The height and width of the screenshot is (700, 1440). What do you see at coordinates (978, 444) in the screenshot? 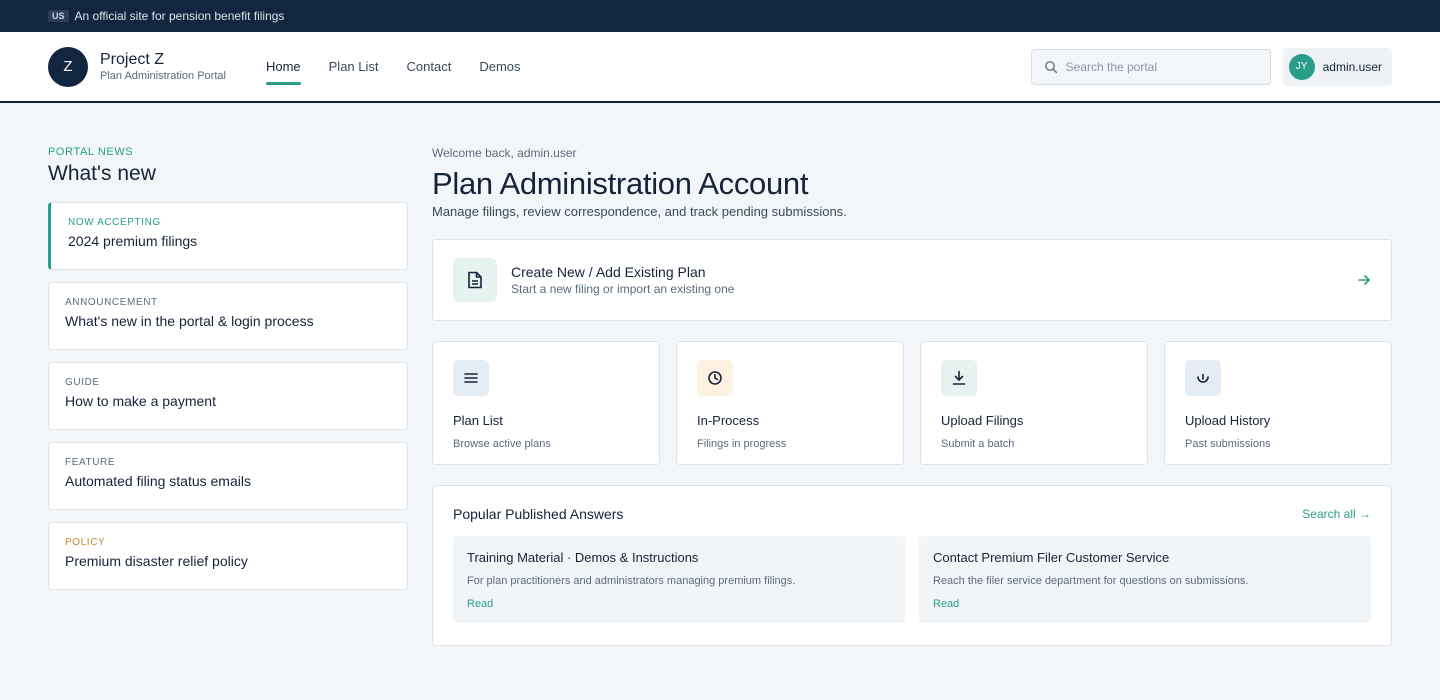
I see `tile-subtitle: Submit a batch` at bounding box center [978, 444].